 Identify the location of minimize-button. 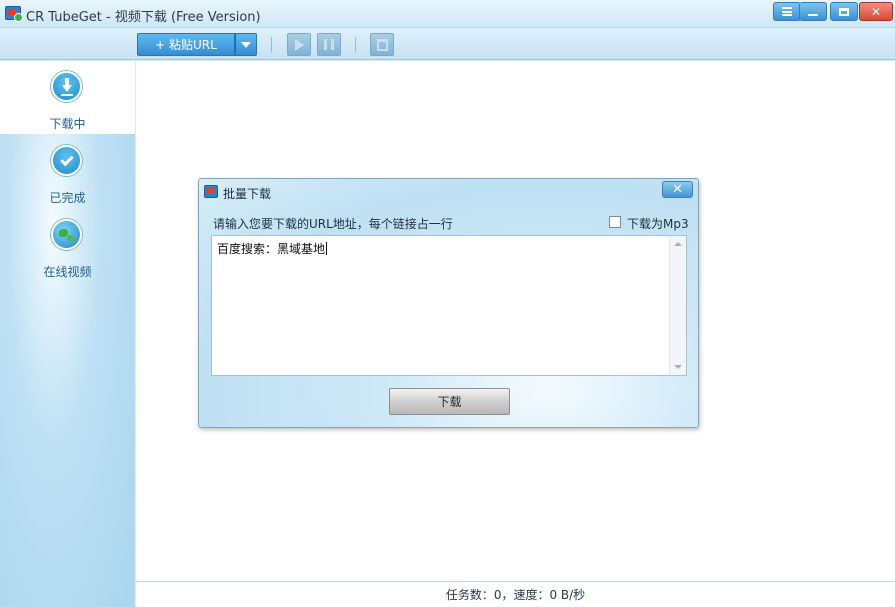
(813, 11).